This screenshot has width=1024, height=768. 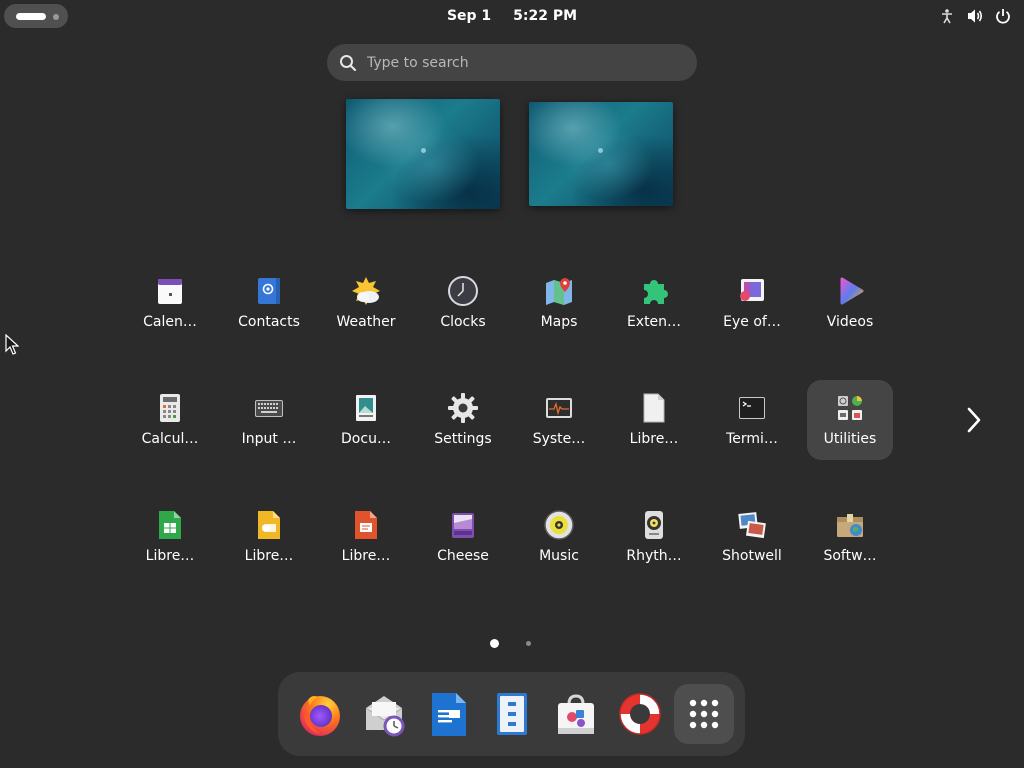 What do you see at coordinates (31, 16) in the screenshot?
I see `workspace-indicator-active` at bounding box center [31, 16].